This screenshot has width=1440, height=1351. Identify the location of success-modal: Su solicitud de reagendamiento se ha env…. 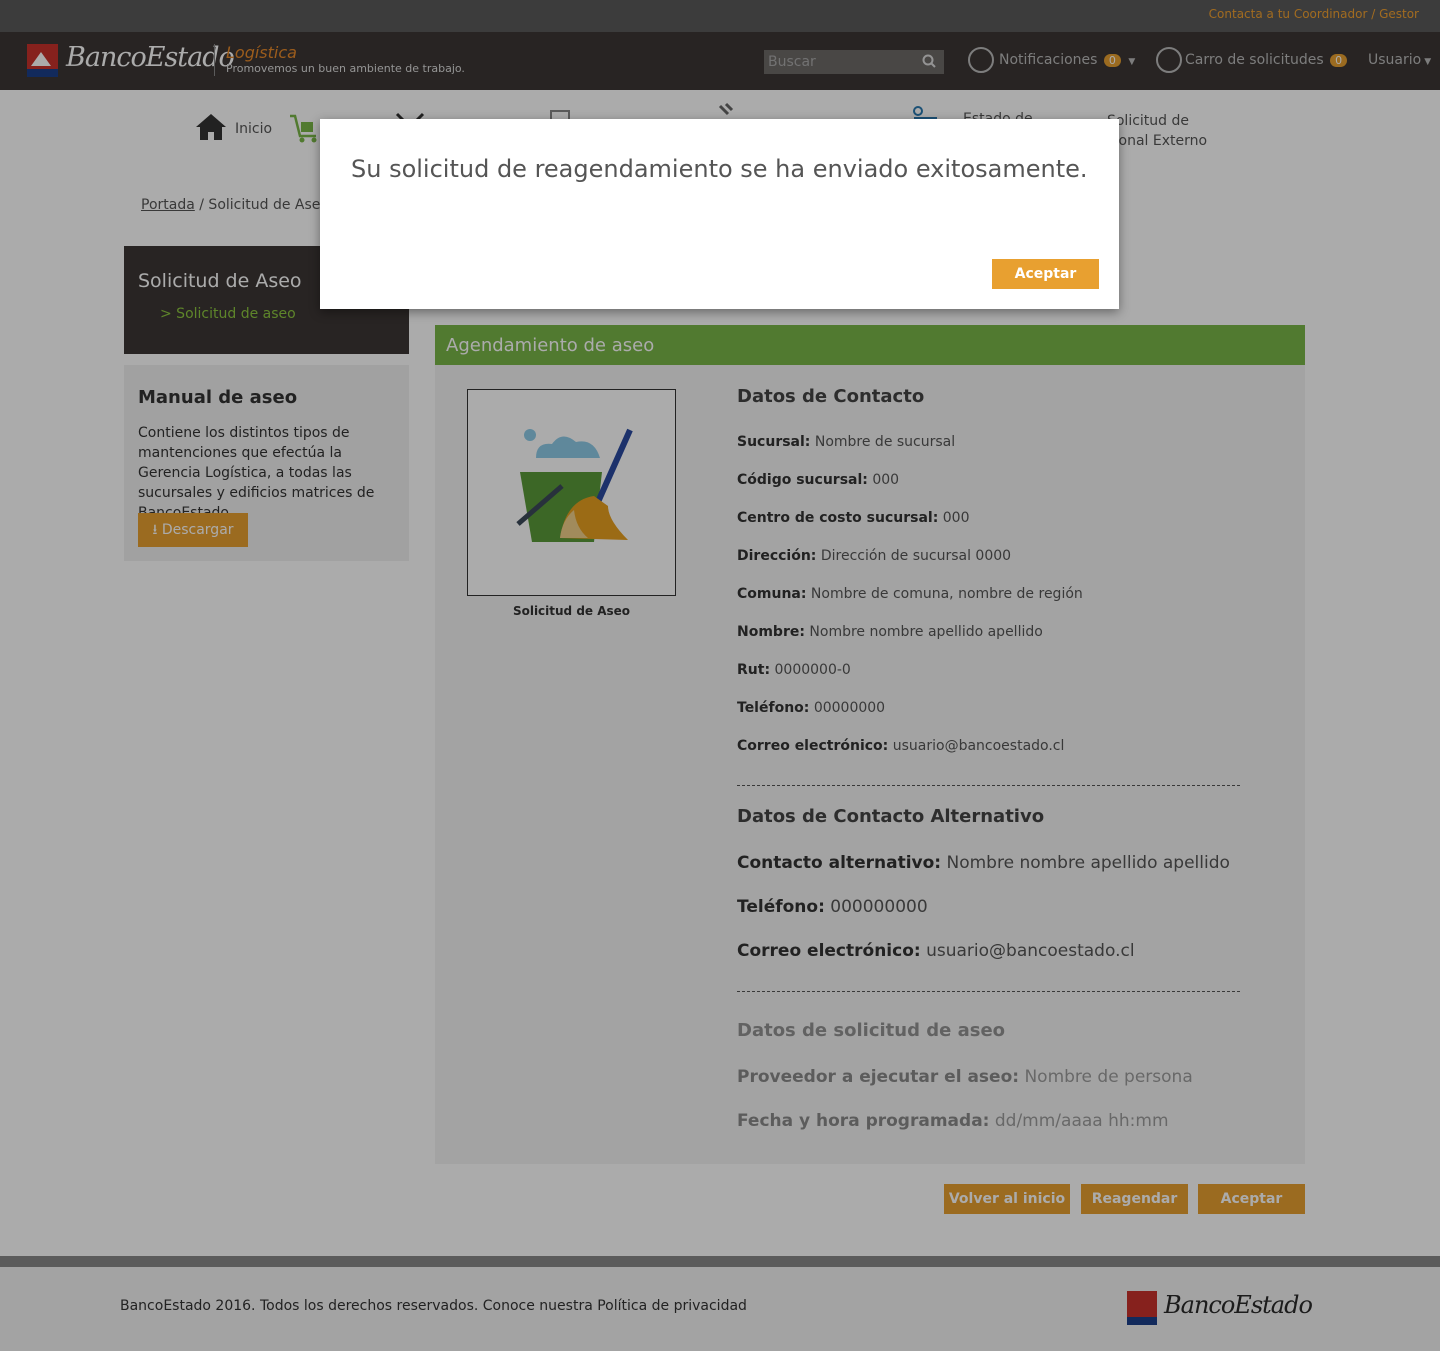
(719, 214).